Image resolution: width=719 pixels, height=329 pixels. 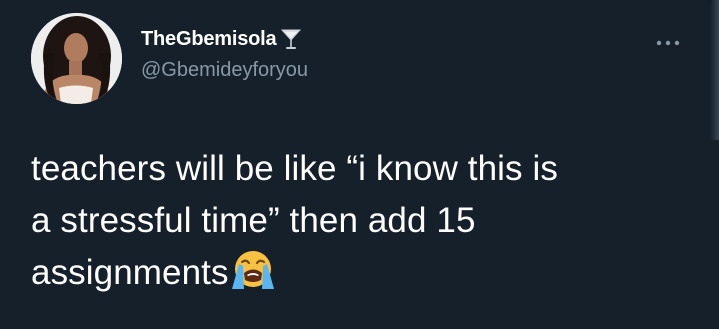 What do you see at coordinates (253, 270) in the screenshot?
I see `loudly-crying-face-icon` at bounding box center [253, 270].